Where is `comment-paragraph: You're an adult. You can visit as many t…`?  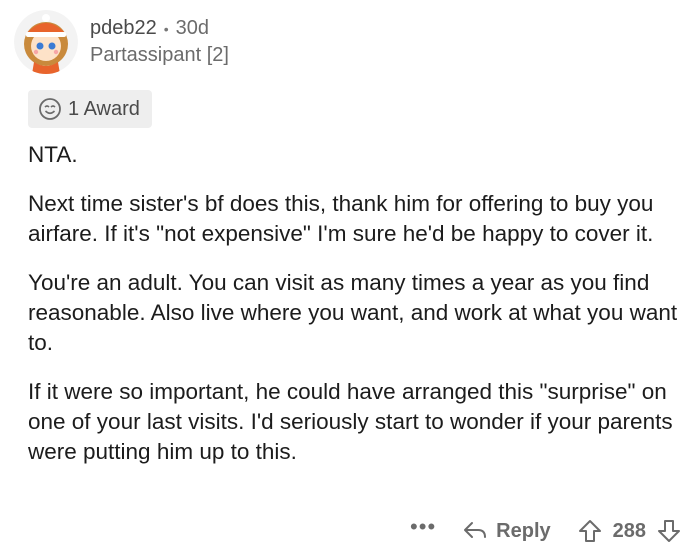
comment-paragraph: You're an adult. You can visit as many t… is located at coordinates (353, 312).